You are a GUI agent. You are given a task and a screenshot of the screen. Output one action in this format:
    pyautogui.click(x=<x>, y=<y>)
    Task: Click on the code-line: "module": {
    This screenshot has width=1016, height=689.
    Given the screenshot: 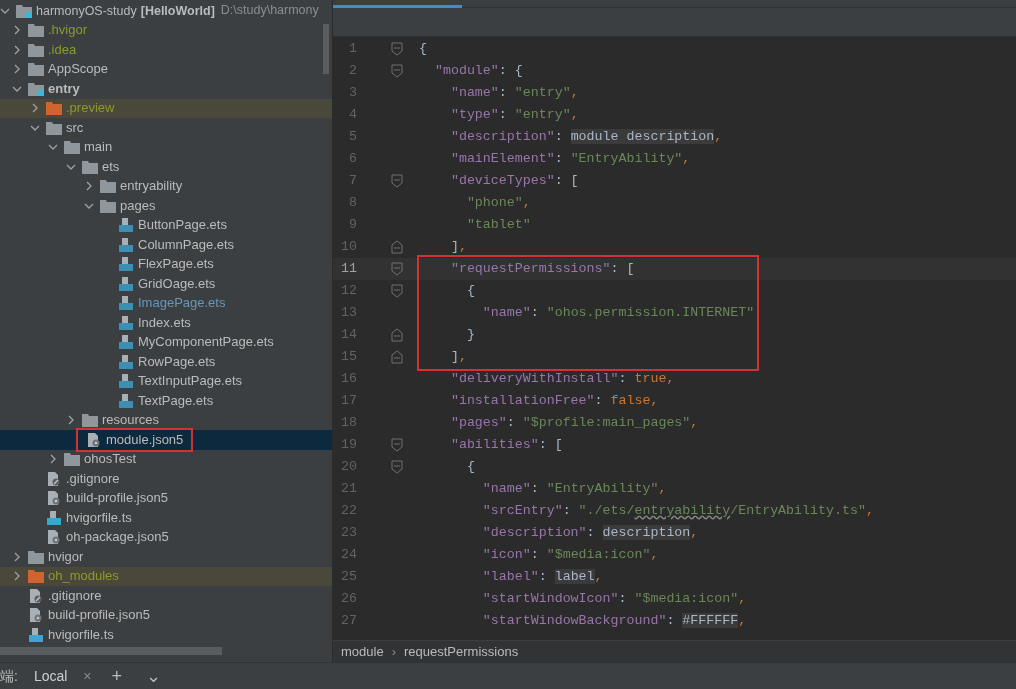 What is the action you would take?
    pyautogui.click(x=478, y=71)
    